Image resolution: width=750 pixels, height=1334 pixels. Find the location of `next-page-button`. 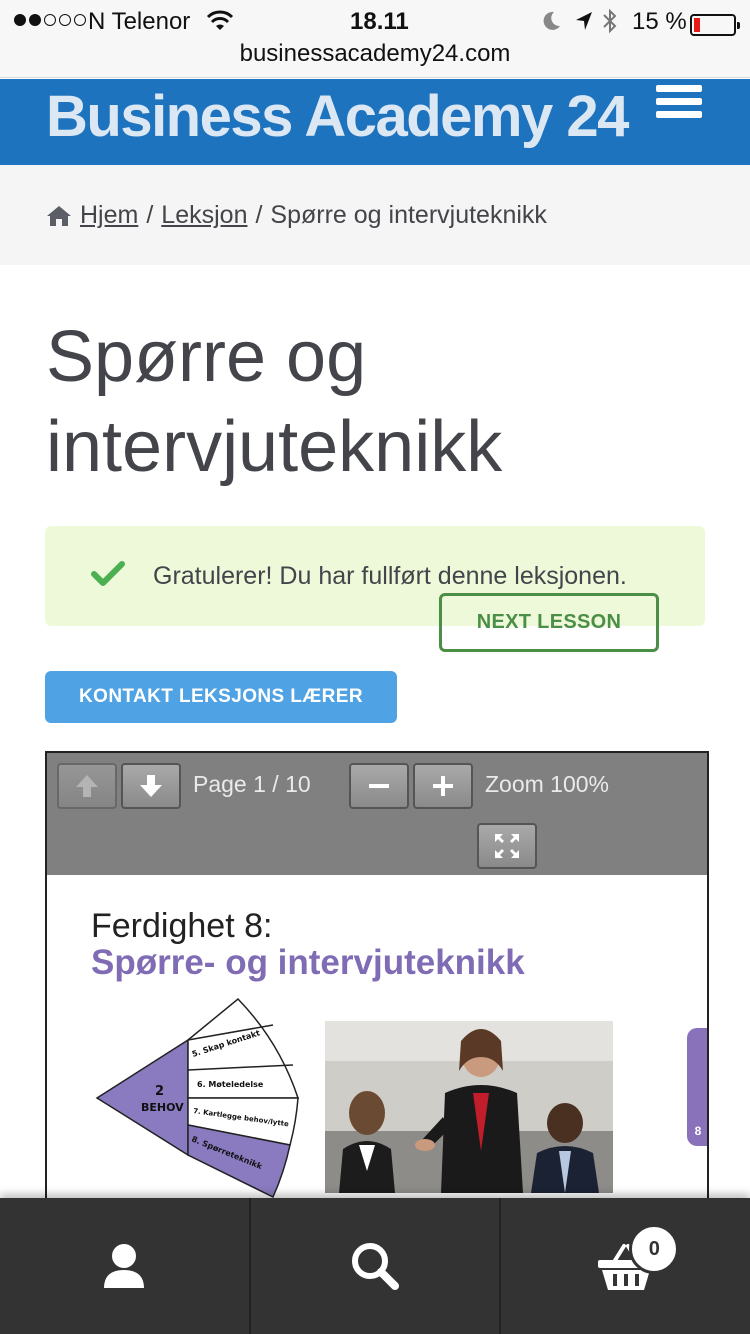

next-page-button is located at coordinates (151, 786).